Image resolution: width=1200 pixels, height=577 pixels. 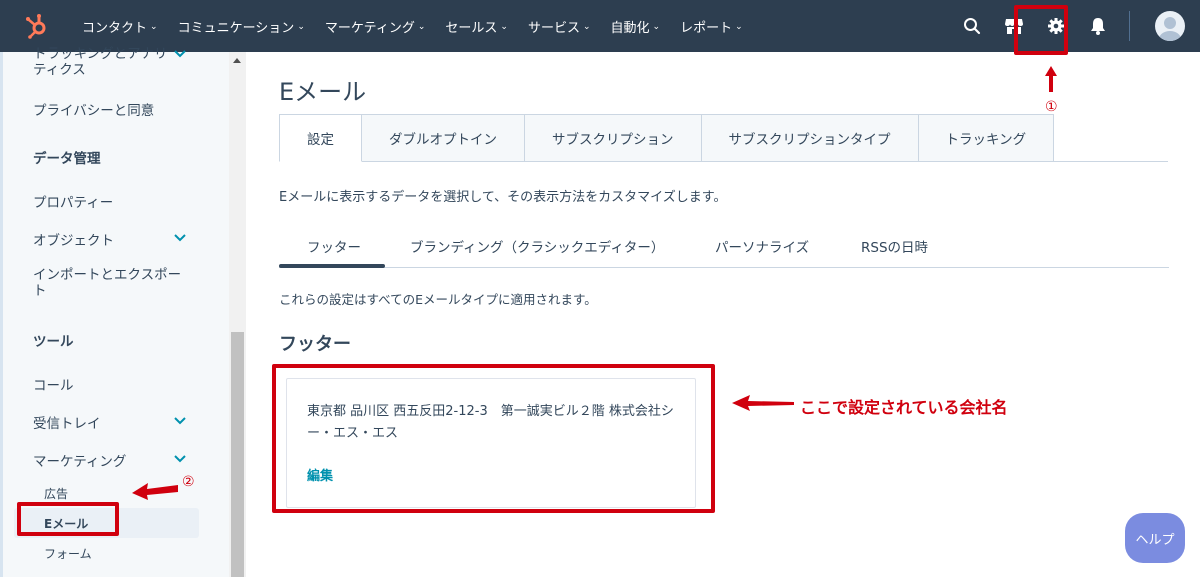 I want to click on nav-marketing: マーケティング ⌄, so click(x=375, y=26).